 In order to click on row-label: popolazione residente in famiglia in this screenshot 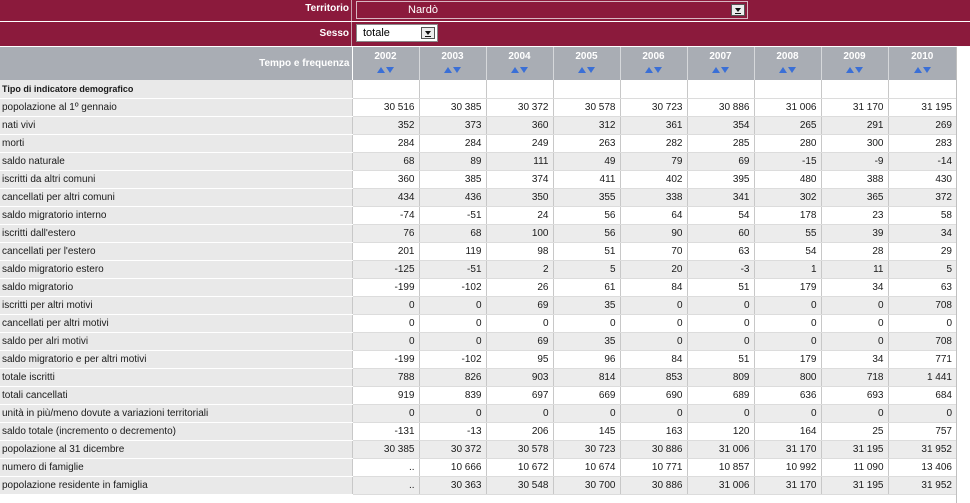, I will do `click(176, 485)`.